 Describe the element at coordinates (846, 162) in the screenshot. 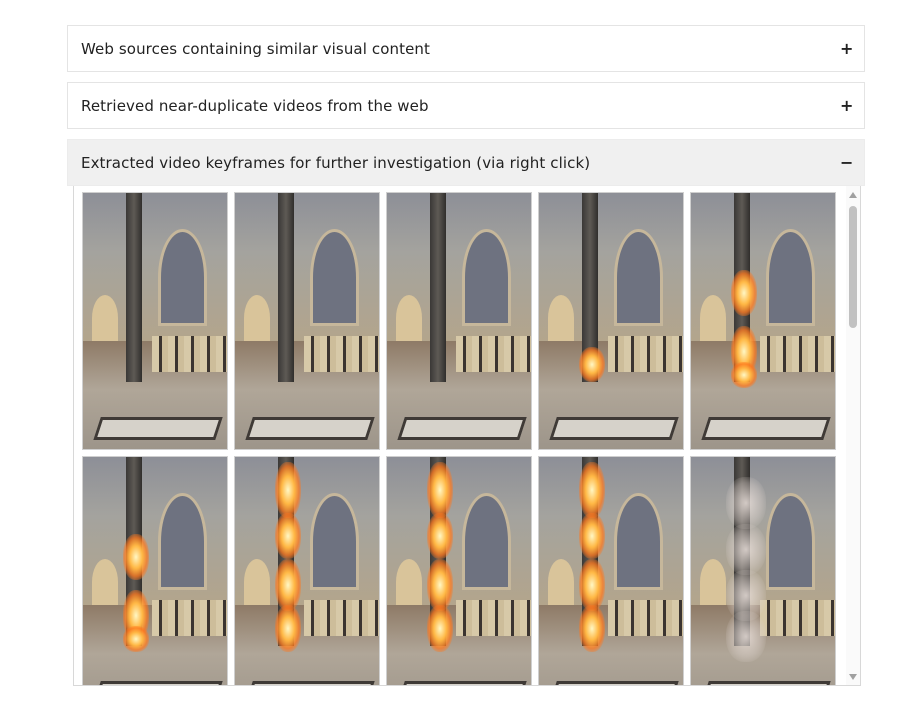

I see `collapse-icon: −` at that location.